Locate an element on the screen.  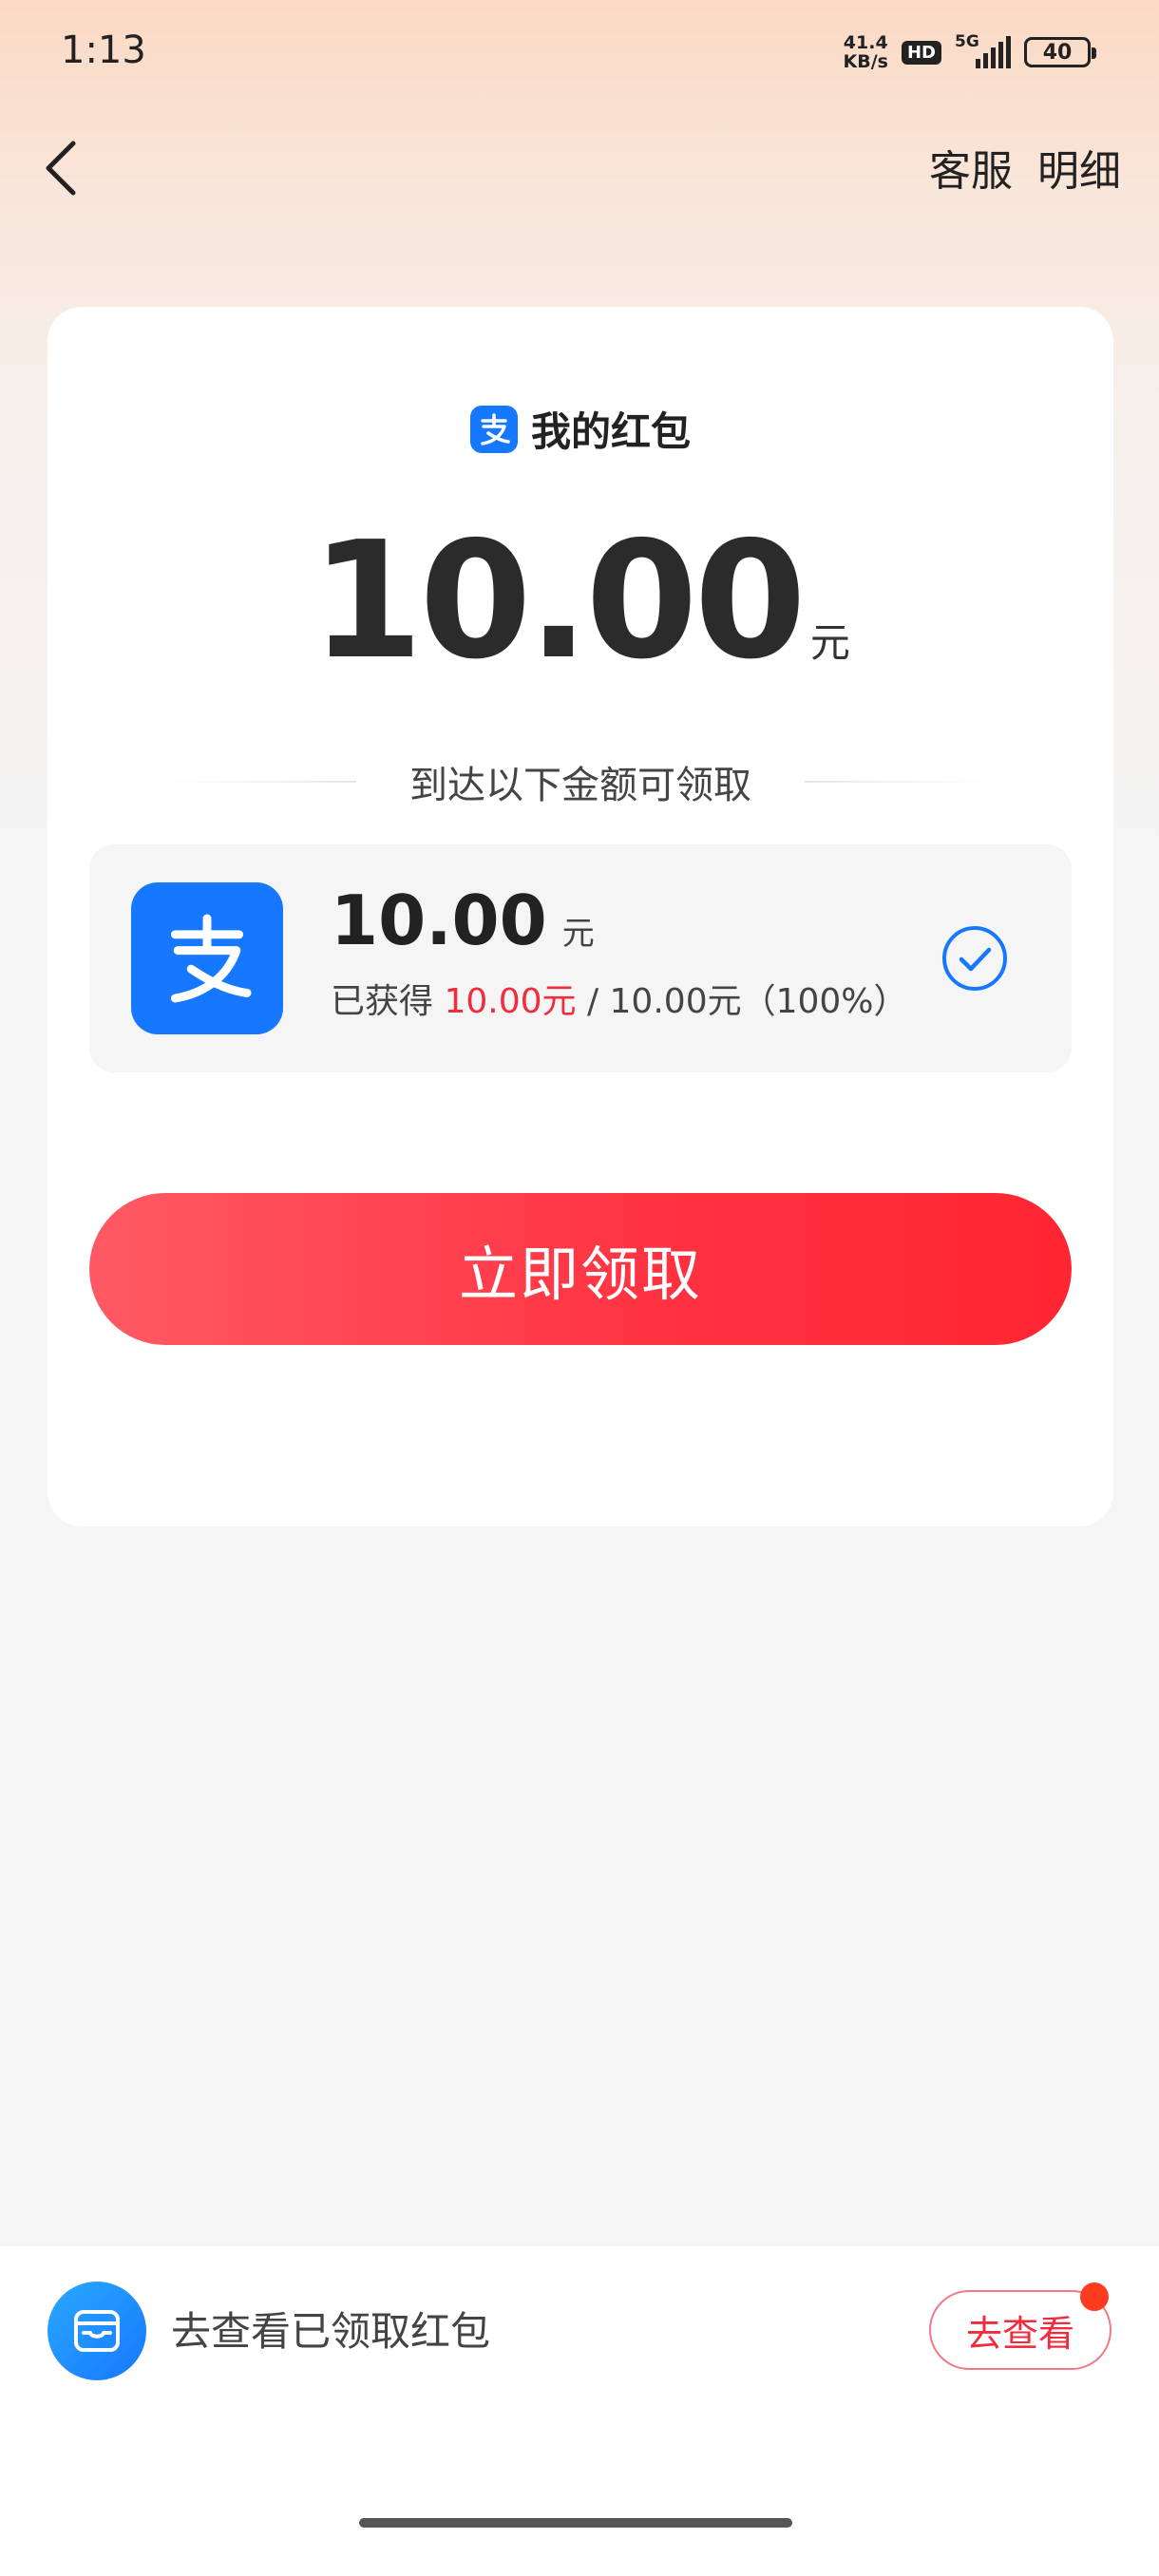
progress-earned: 10.00元 is located at coordinates (510, 1001).